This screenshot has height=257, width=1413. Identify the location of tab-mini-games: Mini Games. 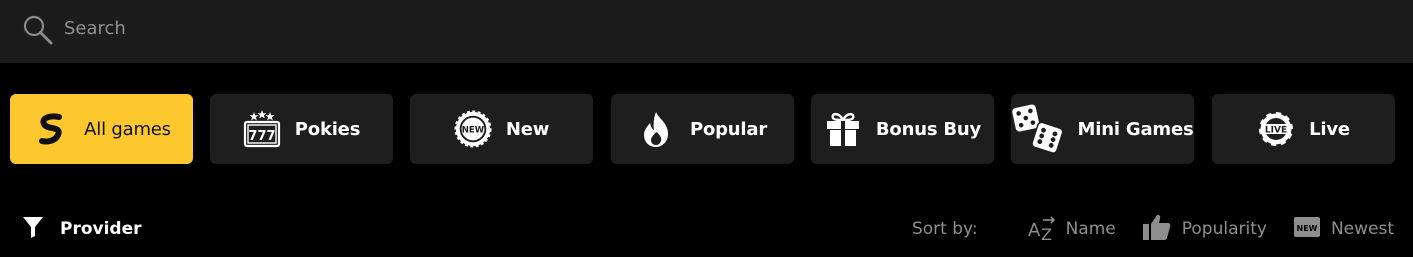
(1102, 129).